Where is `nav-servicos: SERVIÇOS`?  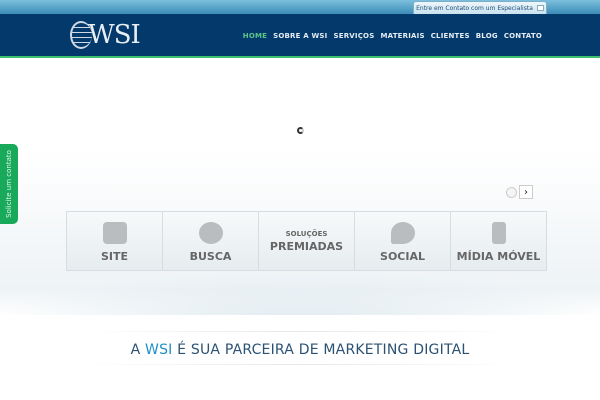
nav-servicos: SERVIÇOS is located at coordinates (353, 36).